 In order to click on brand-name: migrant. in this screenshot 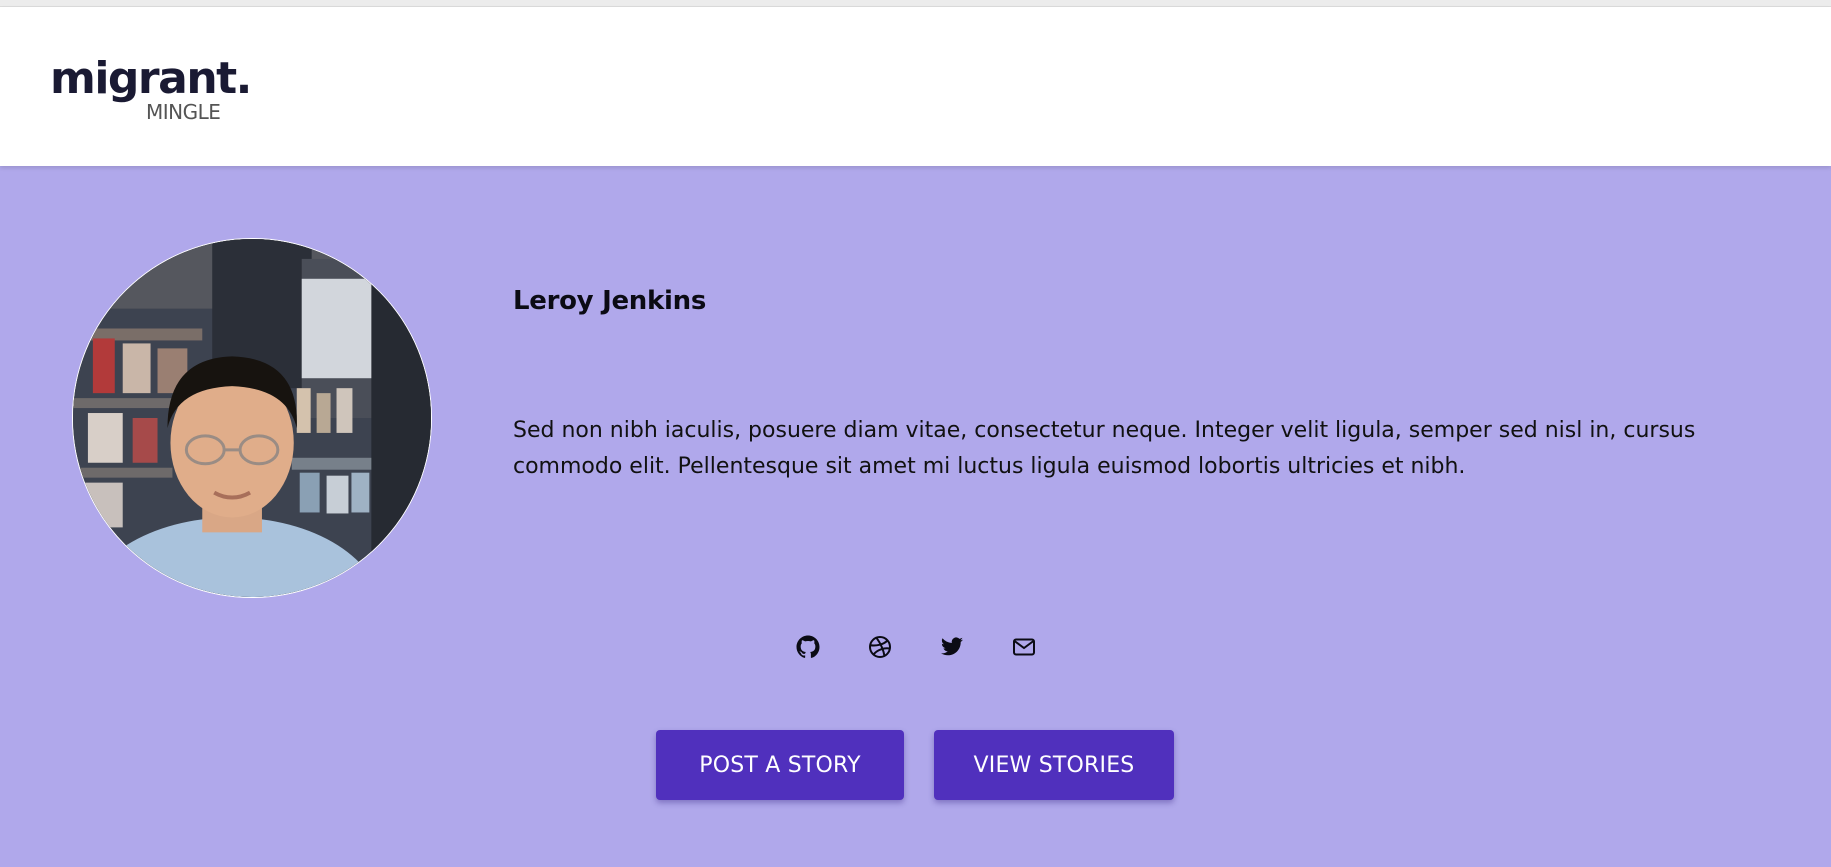, I will do `click(151, 78)`.